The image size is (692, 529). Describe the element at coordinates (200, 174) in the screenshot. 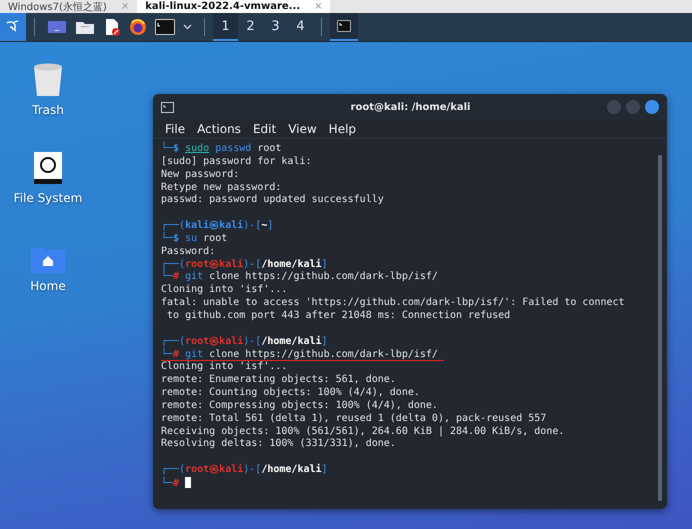

I see `output-line: New password:` at that location.